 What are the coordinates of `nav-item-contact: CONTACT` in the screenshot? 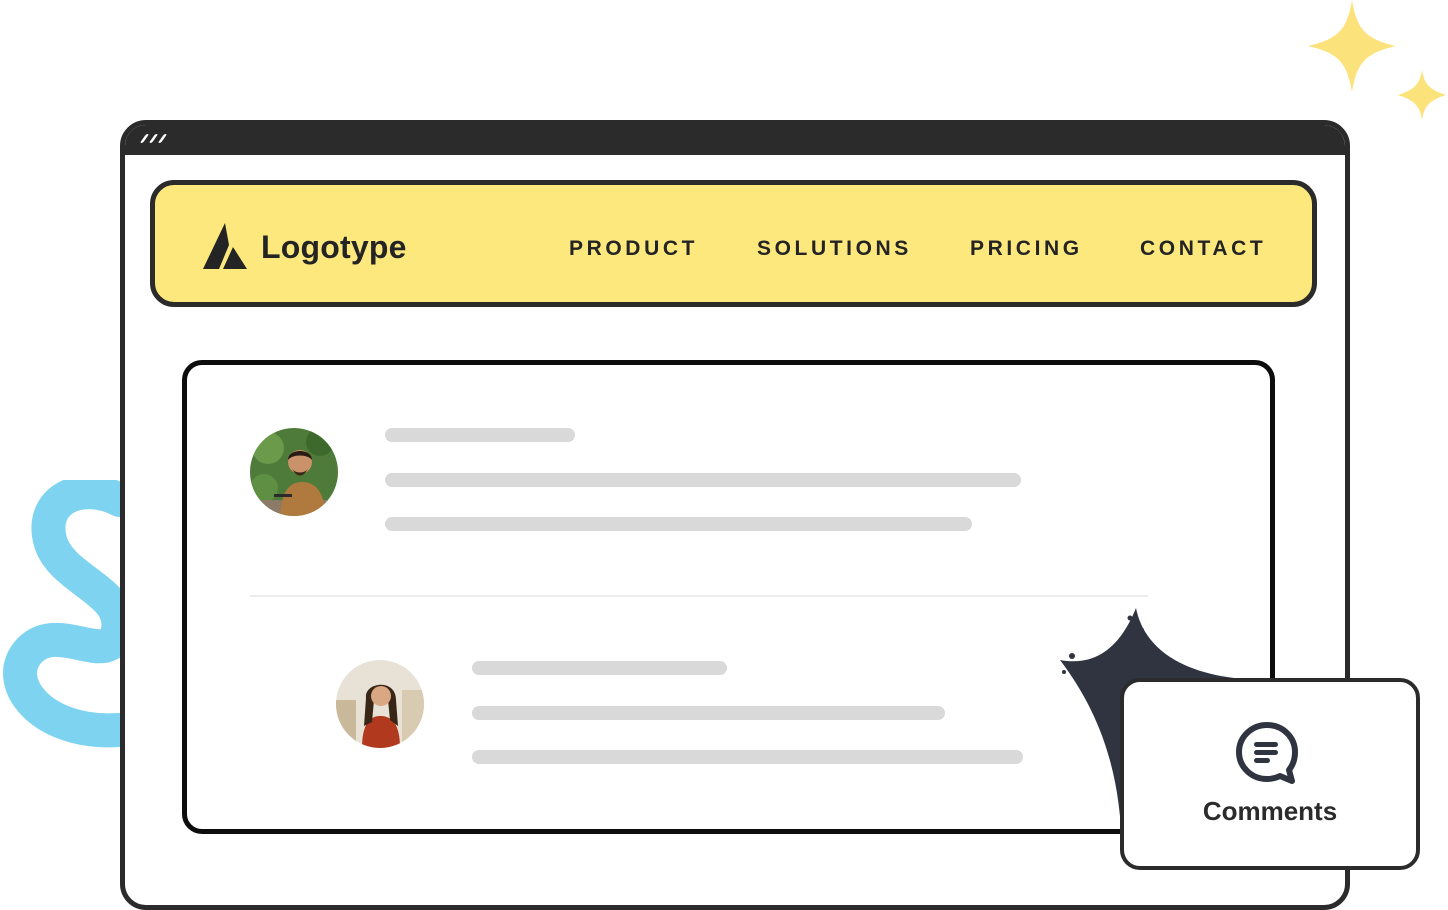 It's located at (1203, 249).